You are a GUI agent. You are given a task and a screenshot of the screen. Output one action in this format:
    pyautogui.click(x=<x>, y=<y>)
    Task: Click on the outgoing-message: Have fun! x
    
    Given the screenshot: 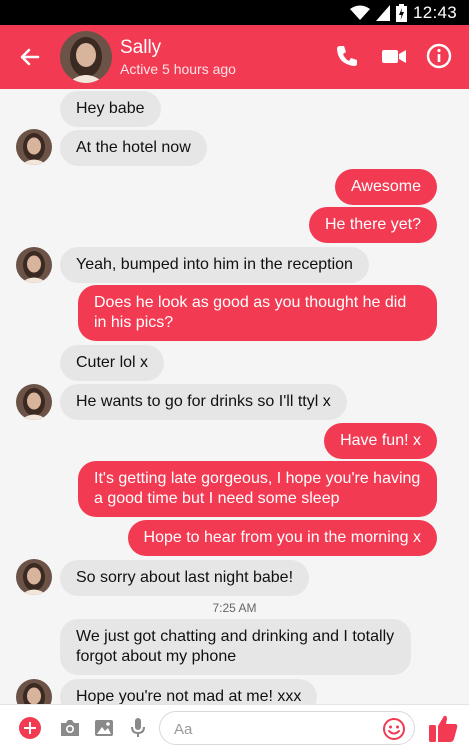 What is the action you would take?
    pyautogui.click(x=380, y=441)
    